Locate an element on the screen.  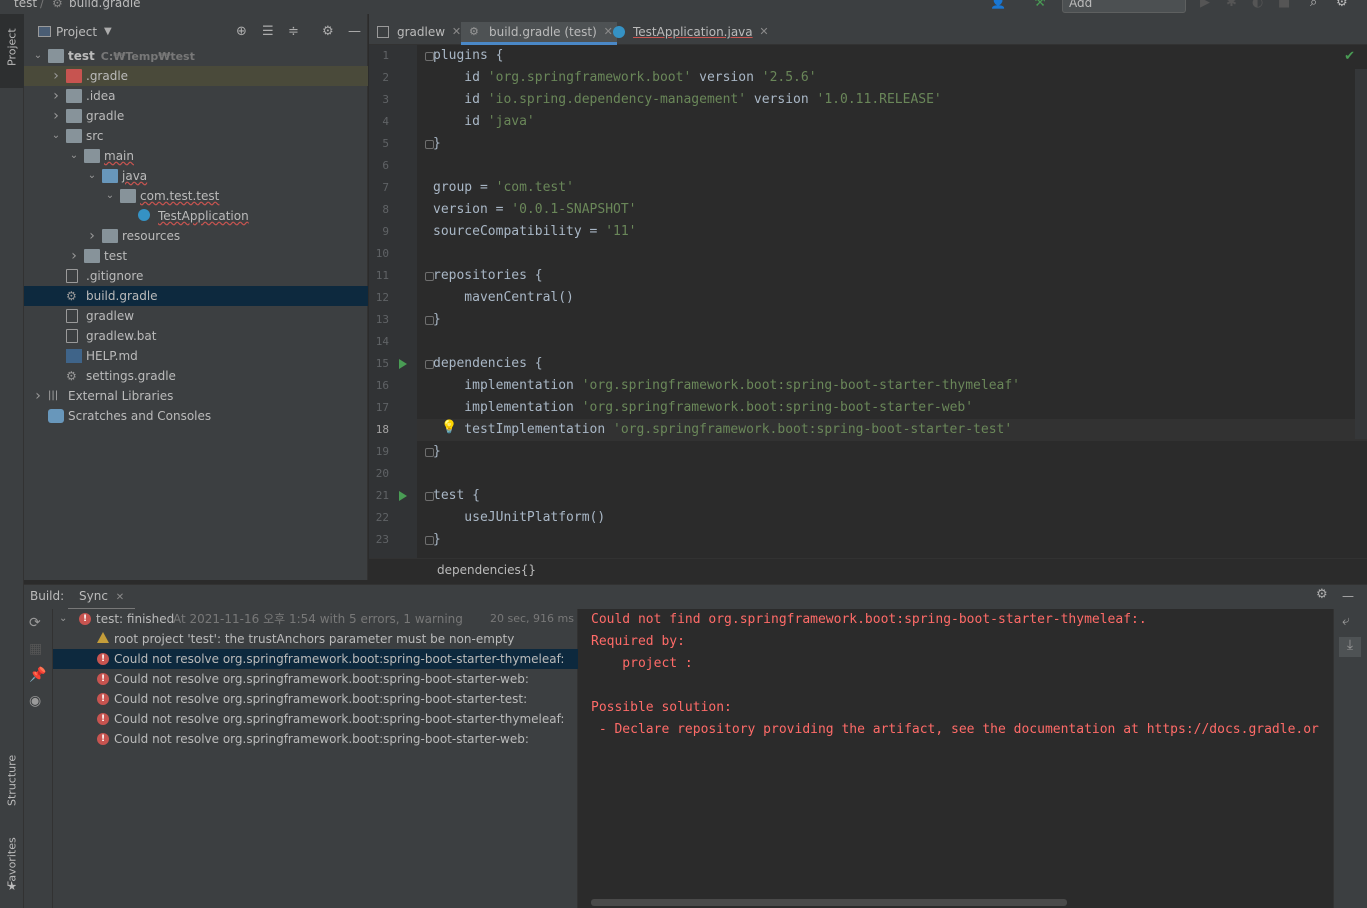
code-line: useJUnitPlatform() is located at coordinates (519, 518).